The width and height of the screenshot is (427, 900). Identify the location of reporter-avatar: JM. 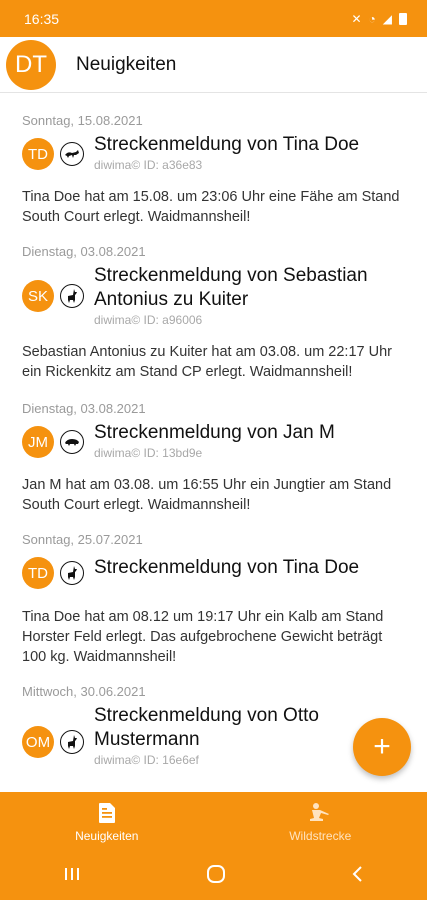
(38, 442).